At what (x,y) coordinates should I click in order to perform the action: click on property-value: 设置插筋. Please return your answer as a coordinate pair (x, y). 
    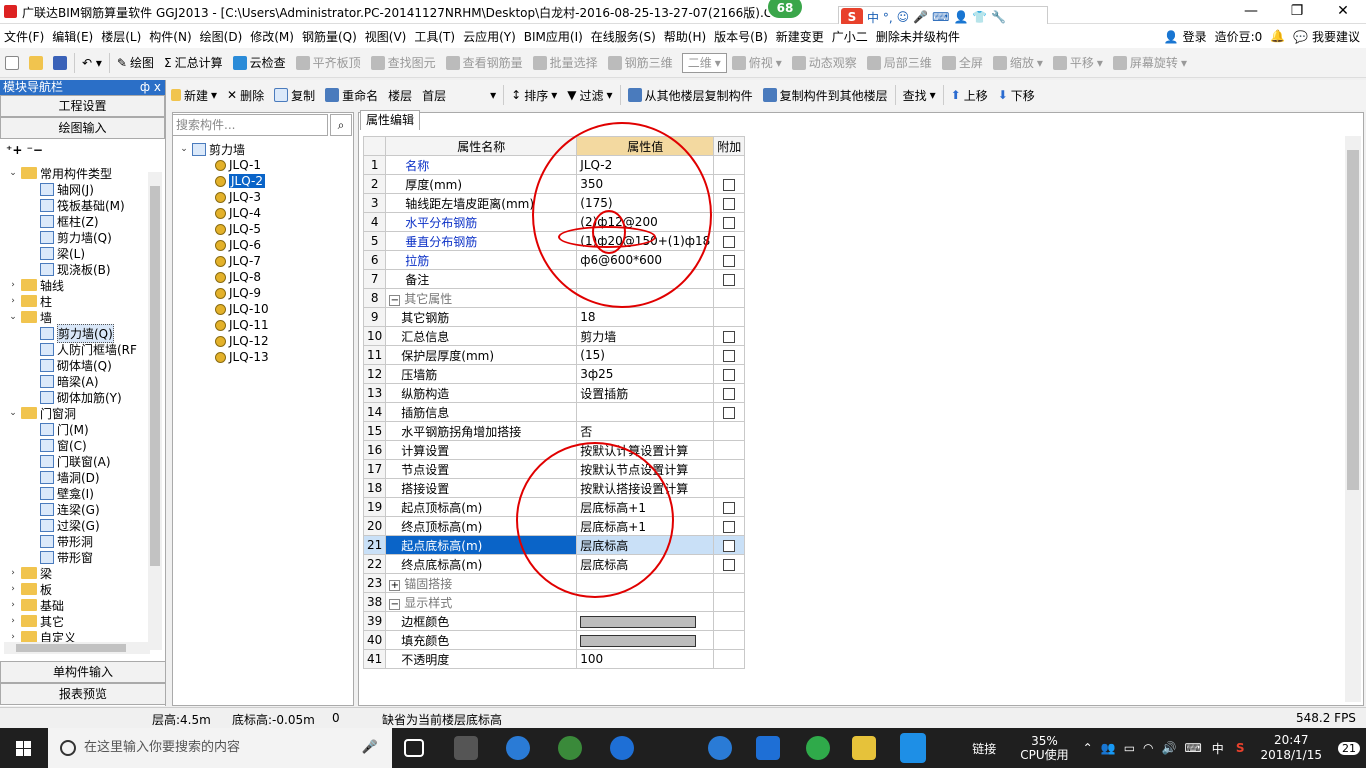
    Looking at the image, I should click on (645, 393).